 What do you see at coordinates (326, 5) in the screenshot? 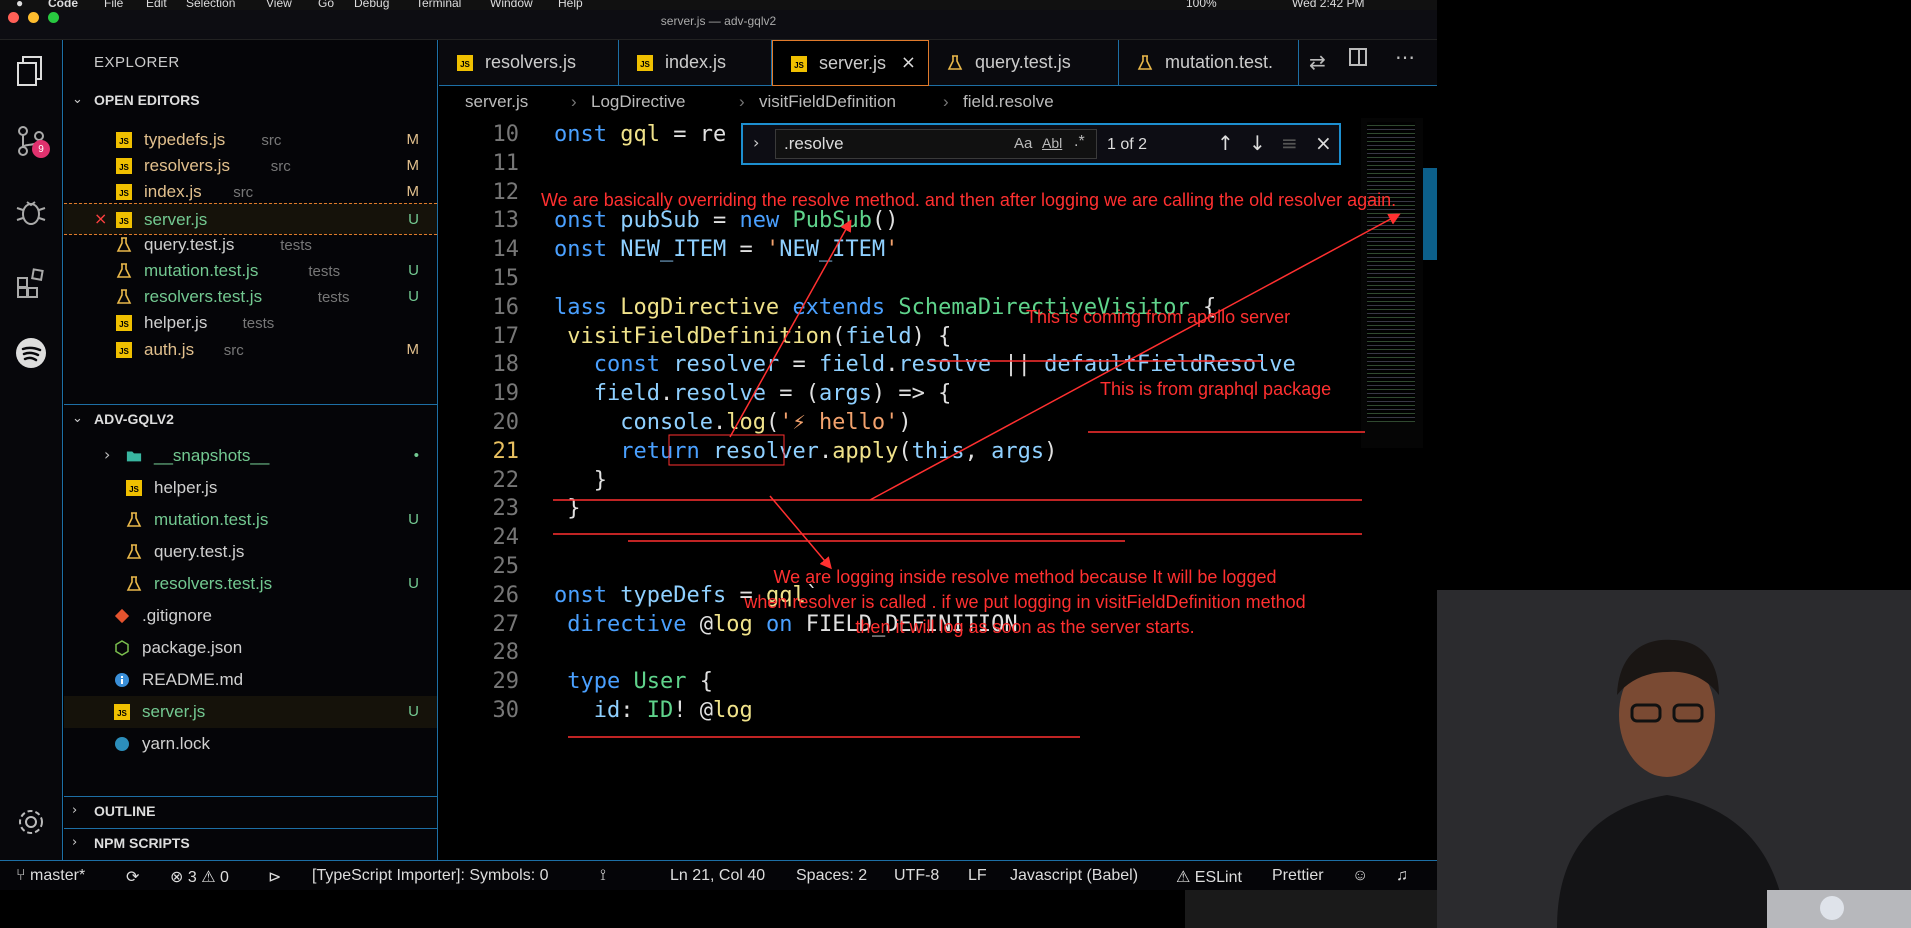
I see `menu-go: Go` at bounding box center [326, 5].